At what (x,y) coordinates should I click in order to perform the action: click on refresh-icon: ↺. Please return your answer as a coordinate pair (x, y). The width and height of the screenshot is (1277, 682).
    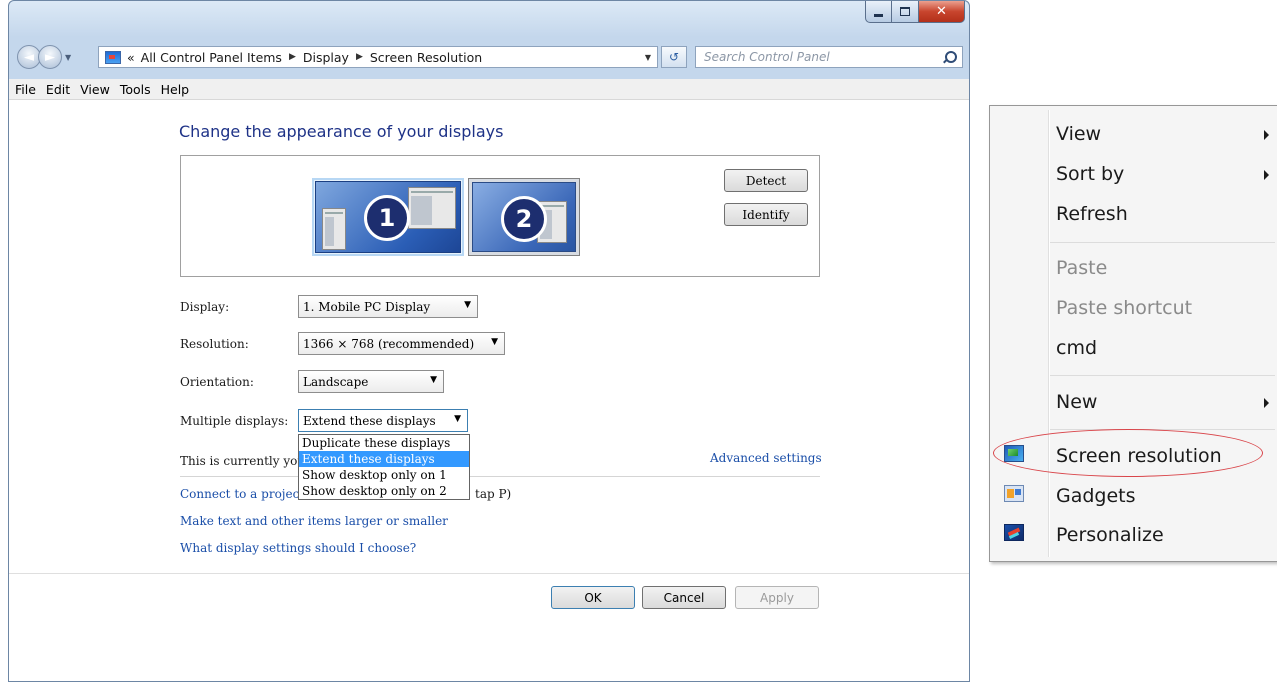
    Looking at the image, I should click on (674, 57).